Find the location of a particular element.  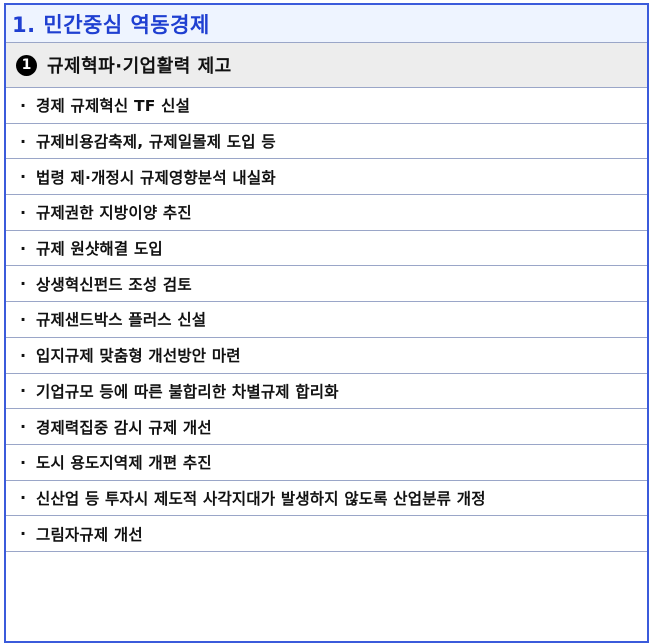

list-item: · 기업규모 등에 따른 불합리한 차별규제 합리화 is located at coordinates (326, 392).